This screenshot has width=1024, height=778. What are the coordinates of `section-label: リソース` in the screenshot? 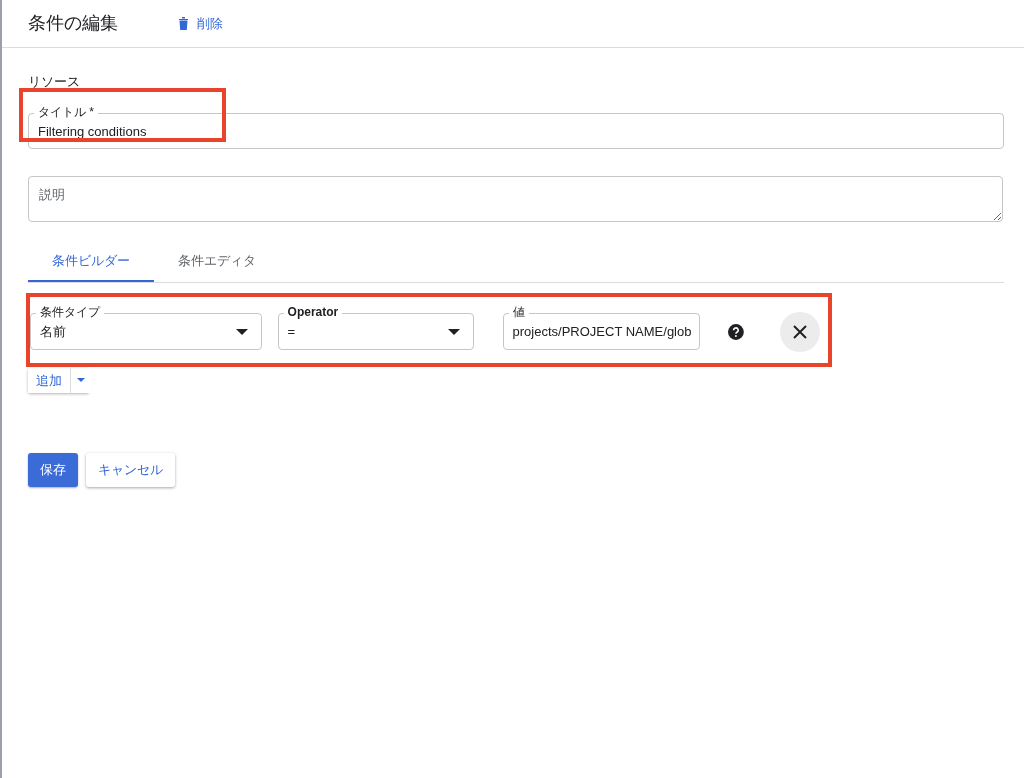 It's located at (54, 82).